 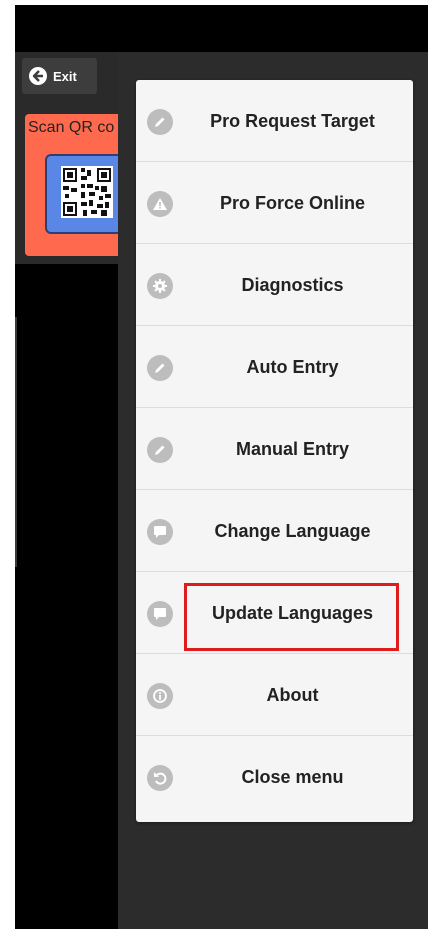 I want to click on warning-icon, so click(x=160, y=204).